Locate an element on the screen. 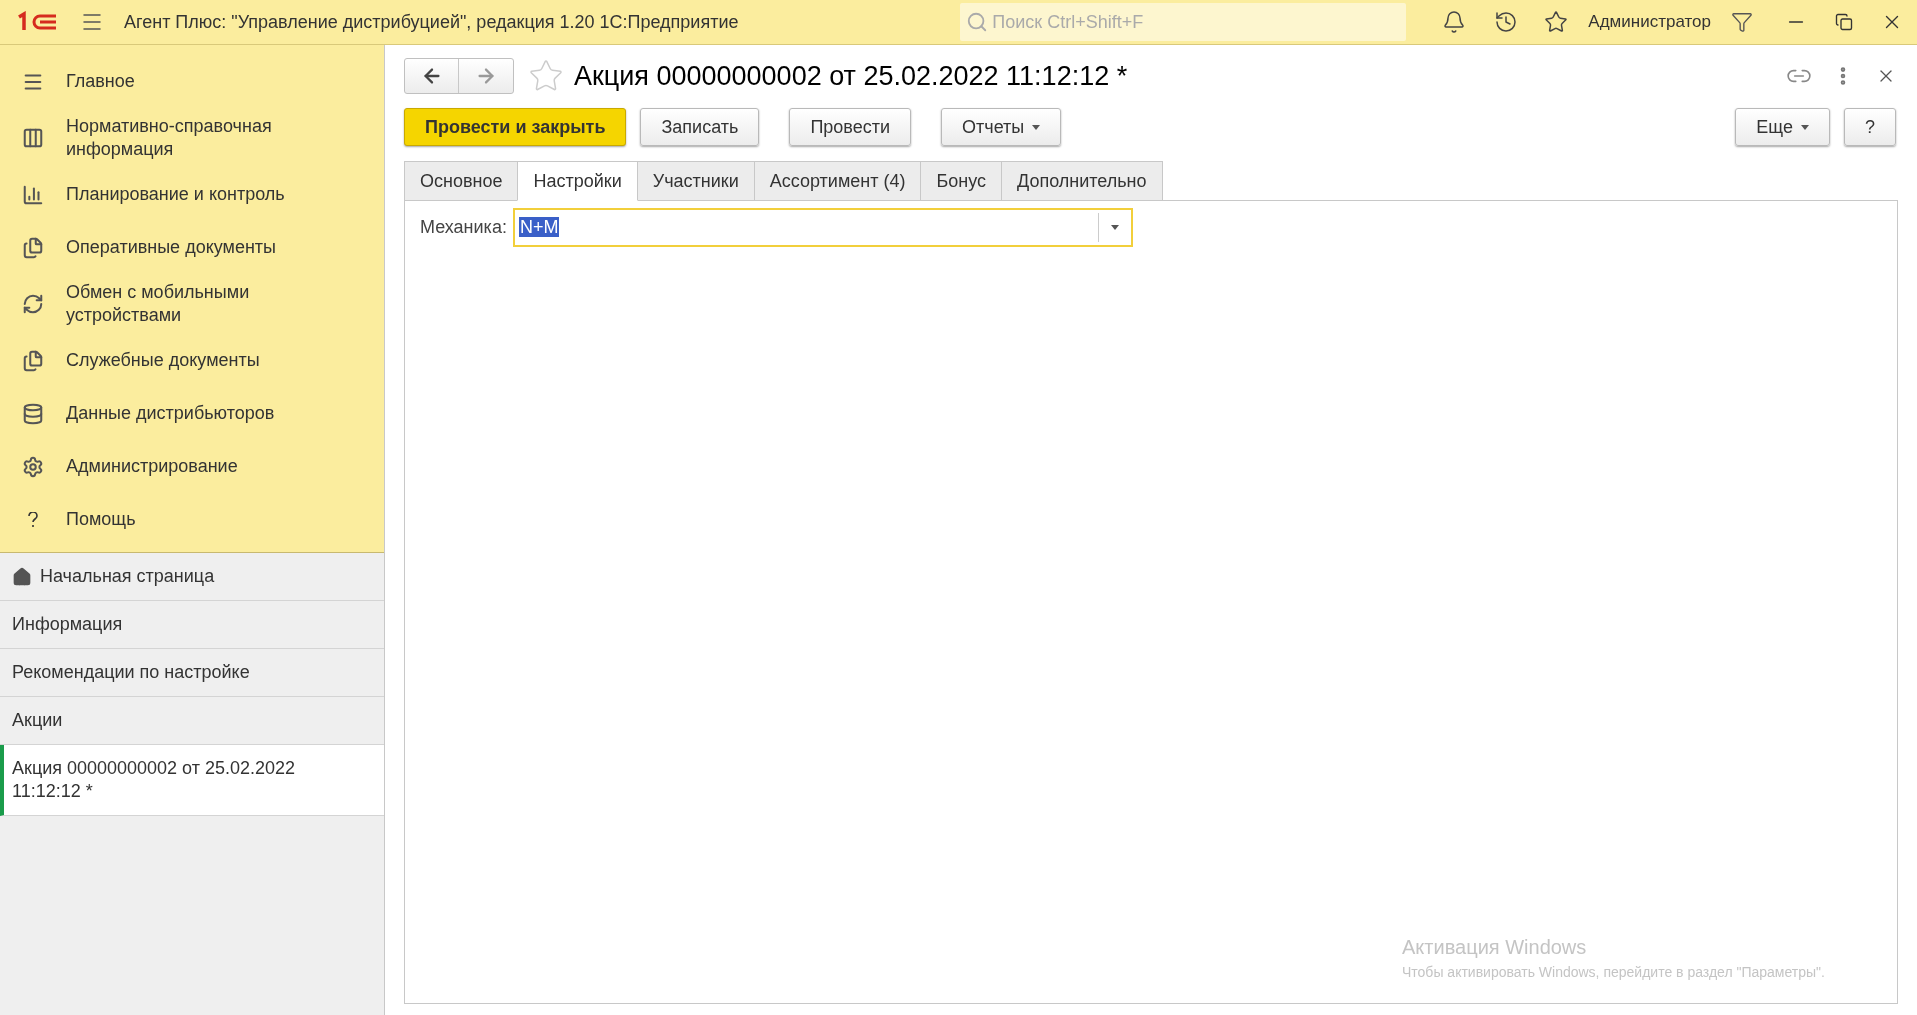  dropdown-button: Еще is located at coordinates (1782, 127).